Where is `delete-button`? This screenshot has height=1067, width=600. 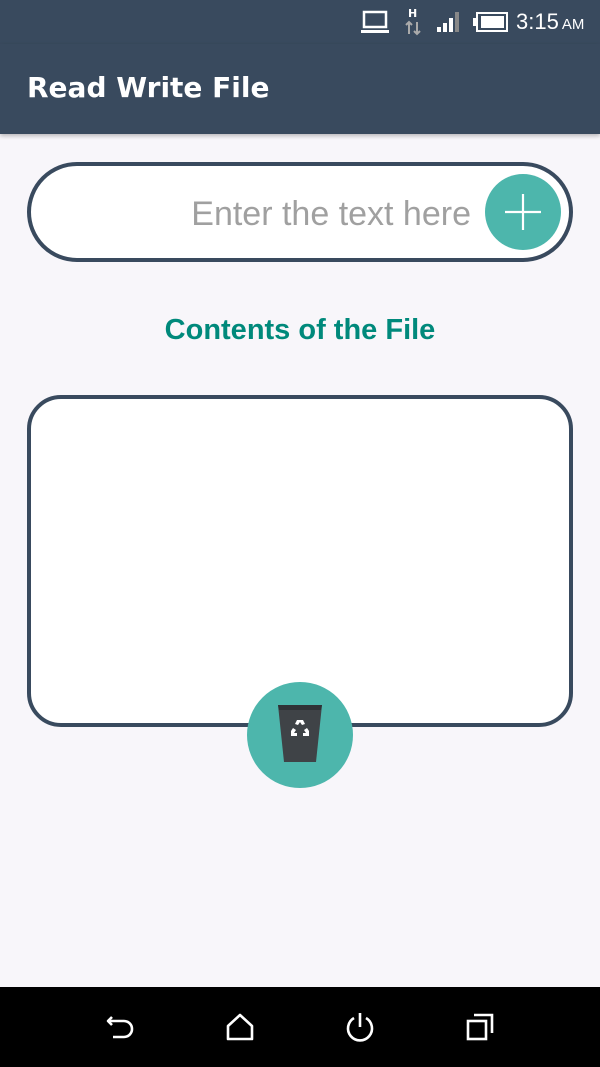
delete-button is located at coordinates (300, 735).